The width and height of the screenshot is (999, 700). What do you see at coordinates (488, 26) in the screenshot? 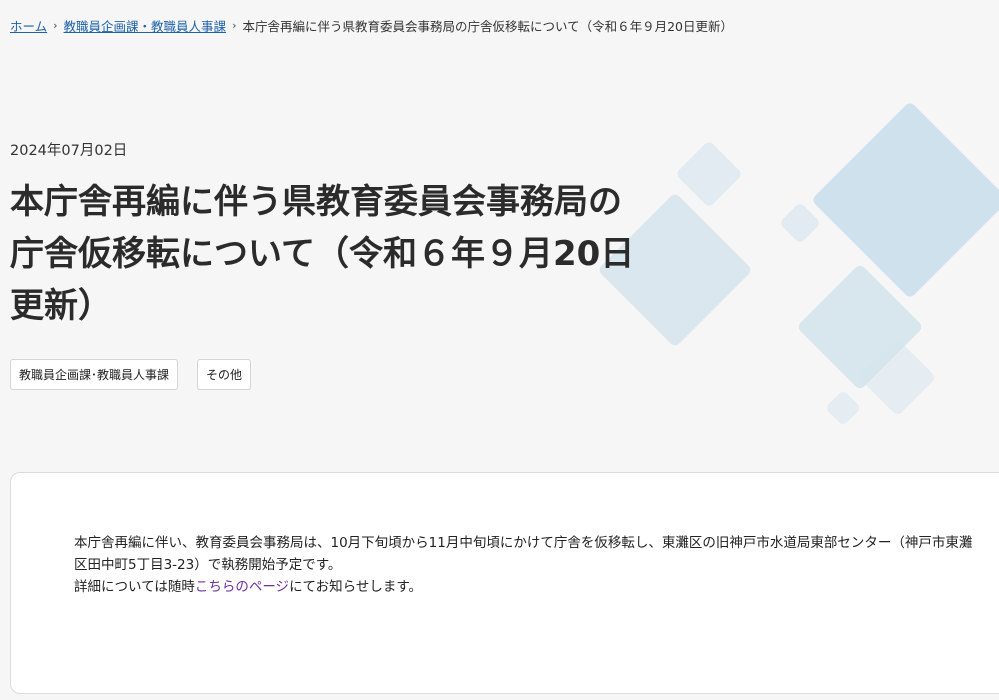
I see `breadcrumb-current: 本庁舎再編に伴う県教育委員会事務局の庁舎仮移転について（令和６年９月20日更新）` at bounding box center [488, 26].